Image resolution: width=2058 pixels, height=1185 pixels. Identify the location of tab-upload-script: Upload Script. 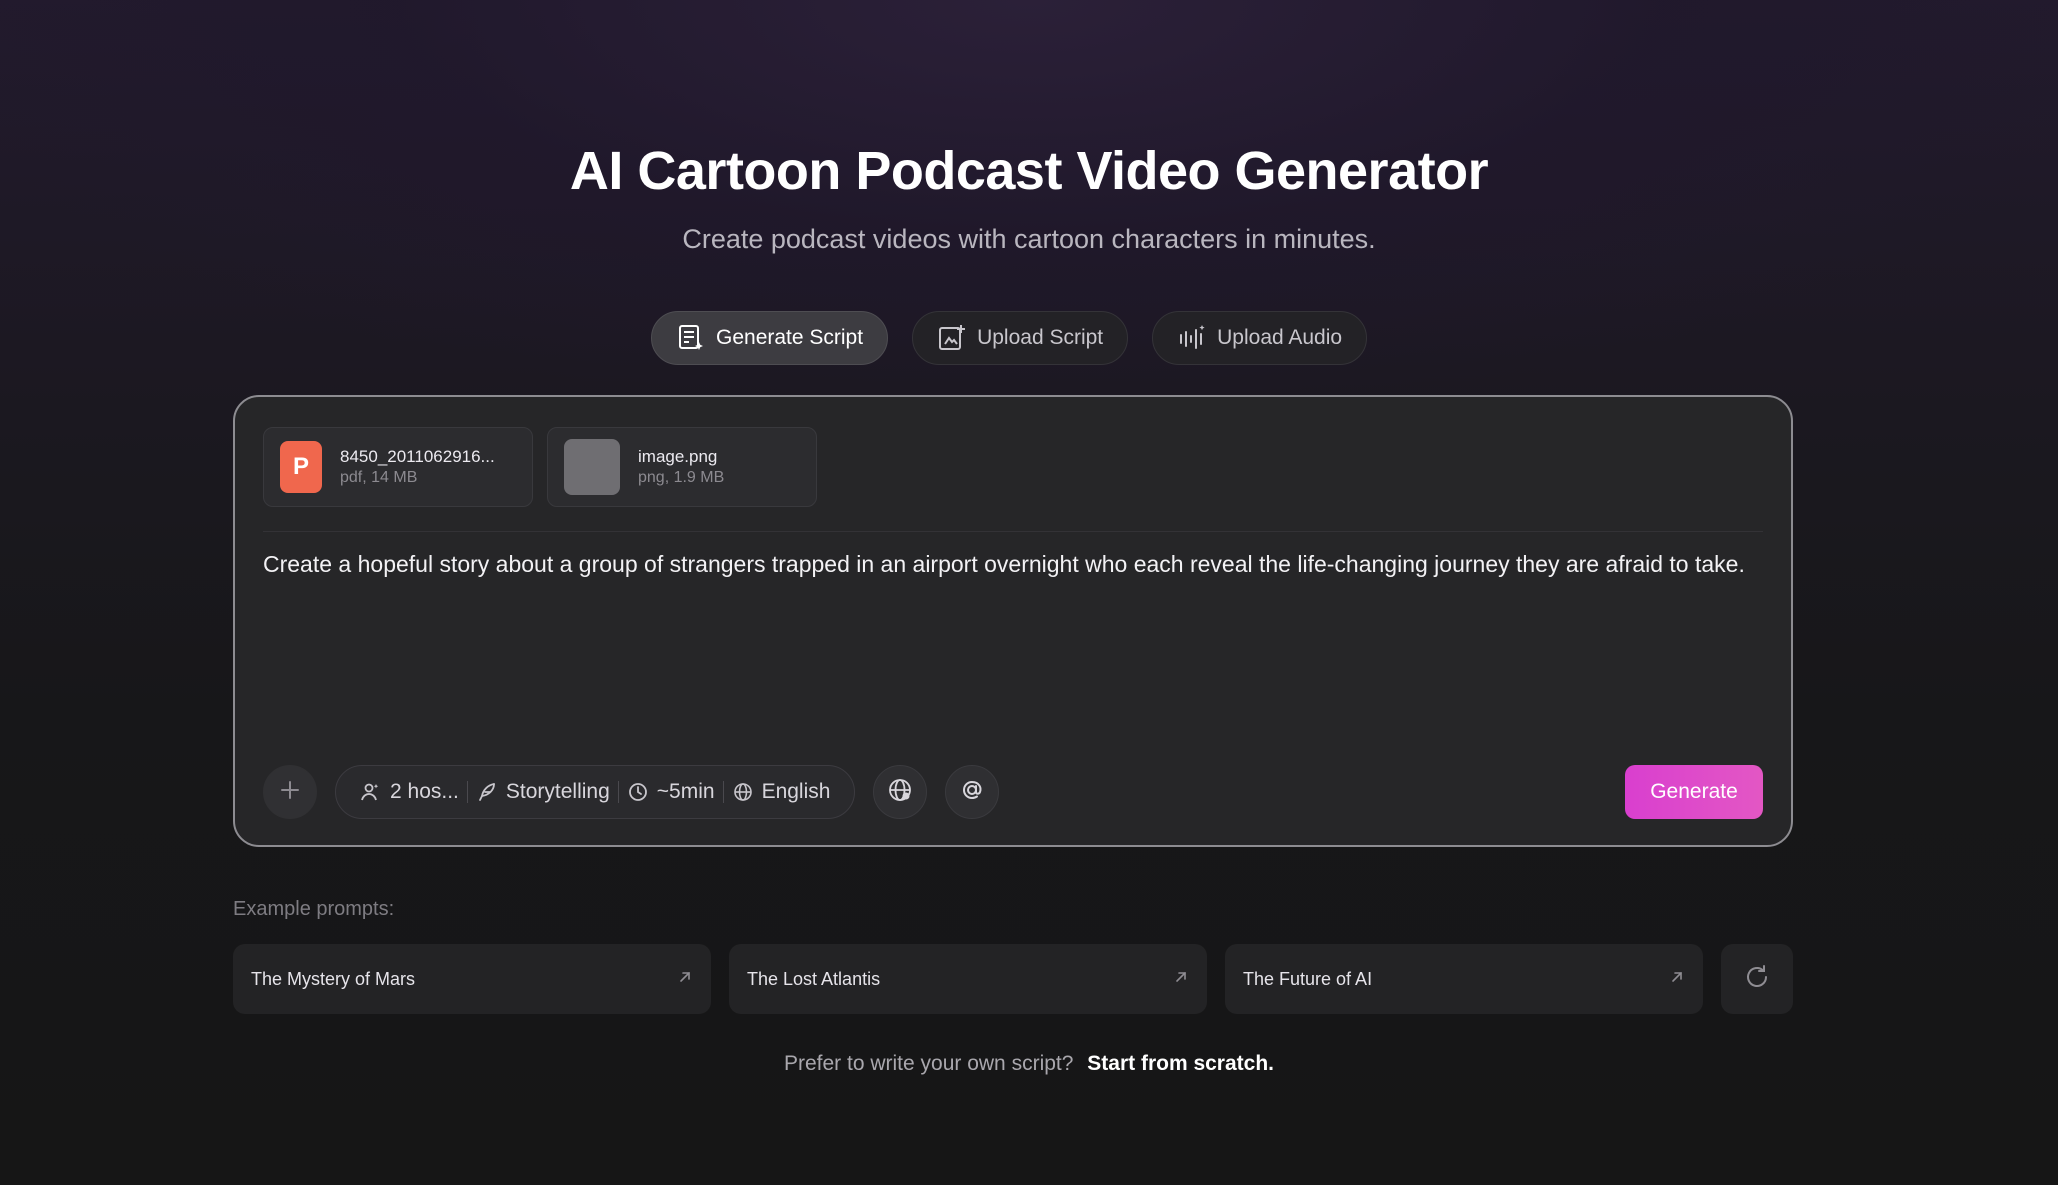
(1020, 338).